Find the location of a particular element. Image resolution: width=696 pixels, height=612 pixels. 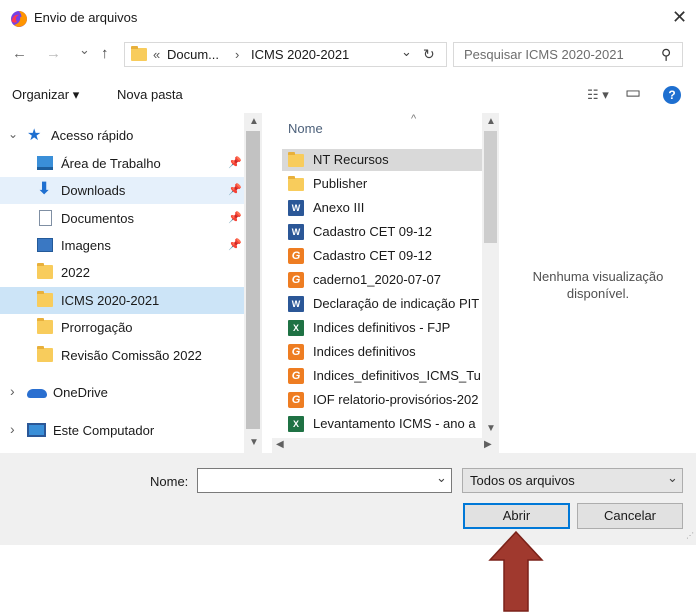

nav-item-quick-access: ⌄ ★ Acesso rápido is located at coordinates (122, 135).